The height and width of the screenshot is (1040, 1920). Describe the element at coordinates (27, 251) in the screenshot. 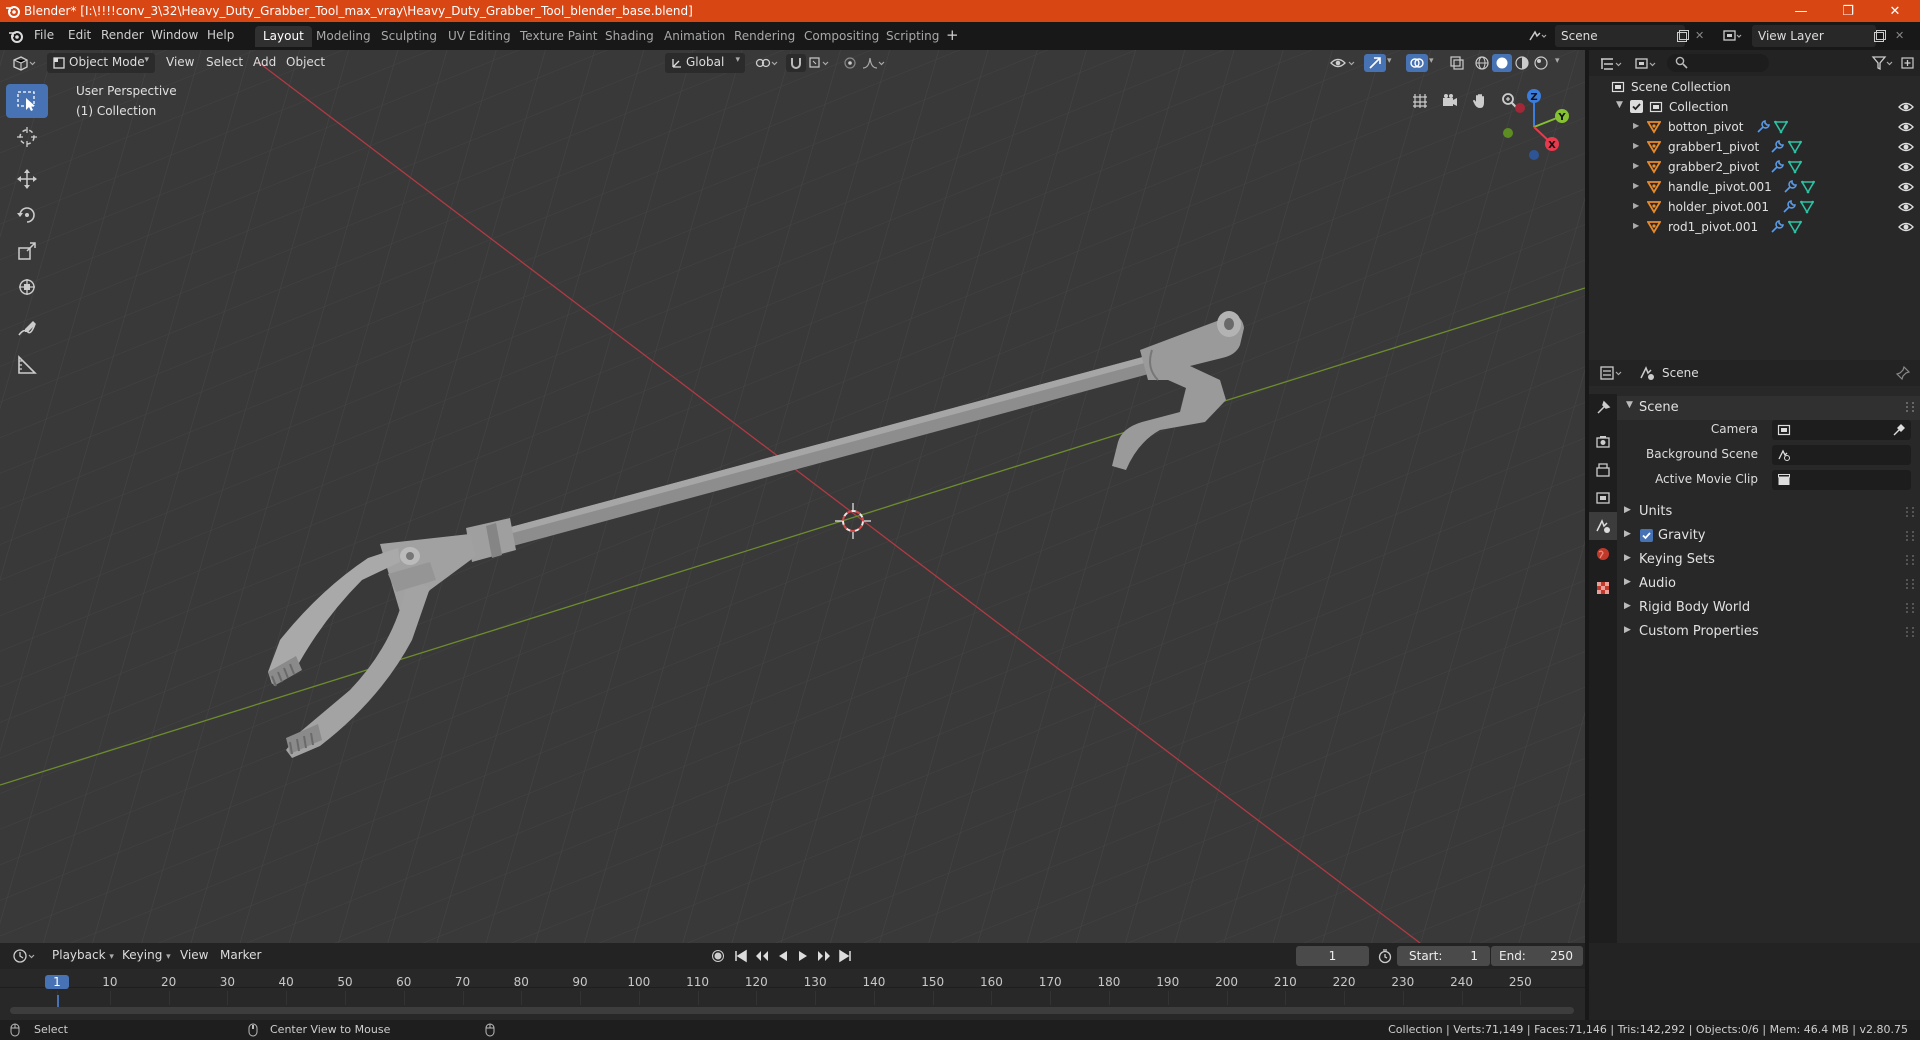

I see `scale-tool` at that location.